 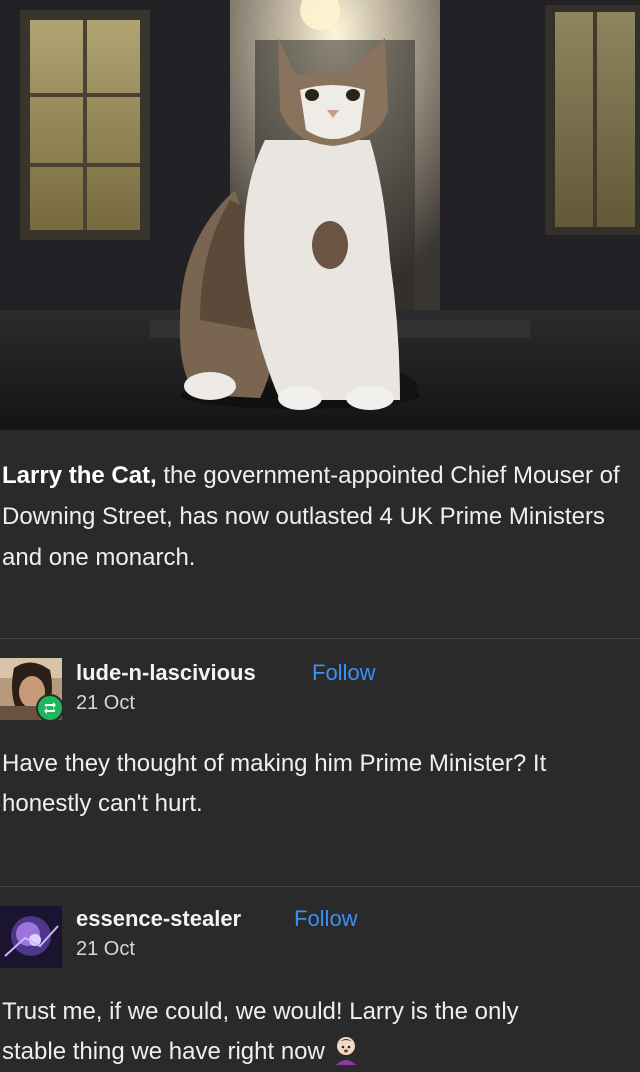 What do you see at coordinates (166, 673) in the screenshot?
I see `reply-username: lude-n-lascivious` at bounding box center [166, 673].